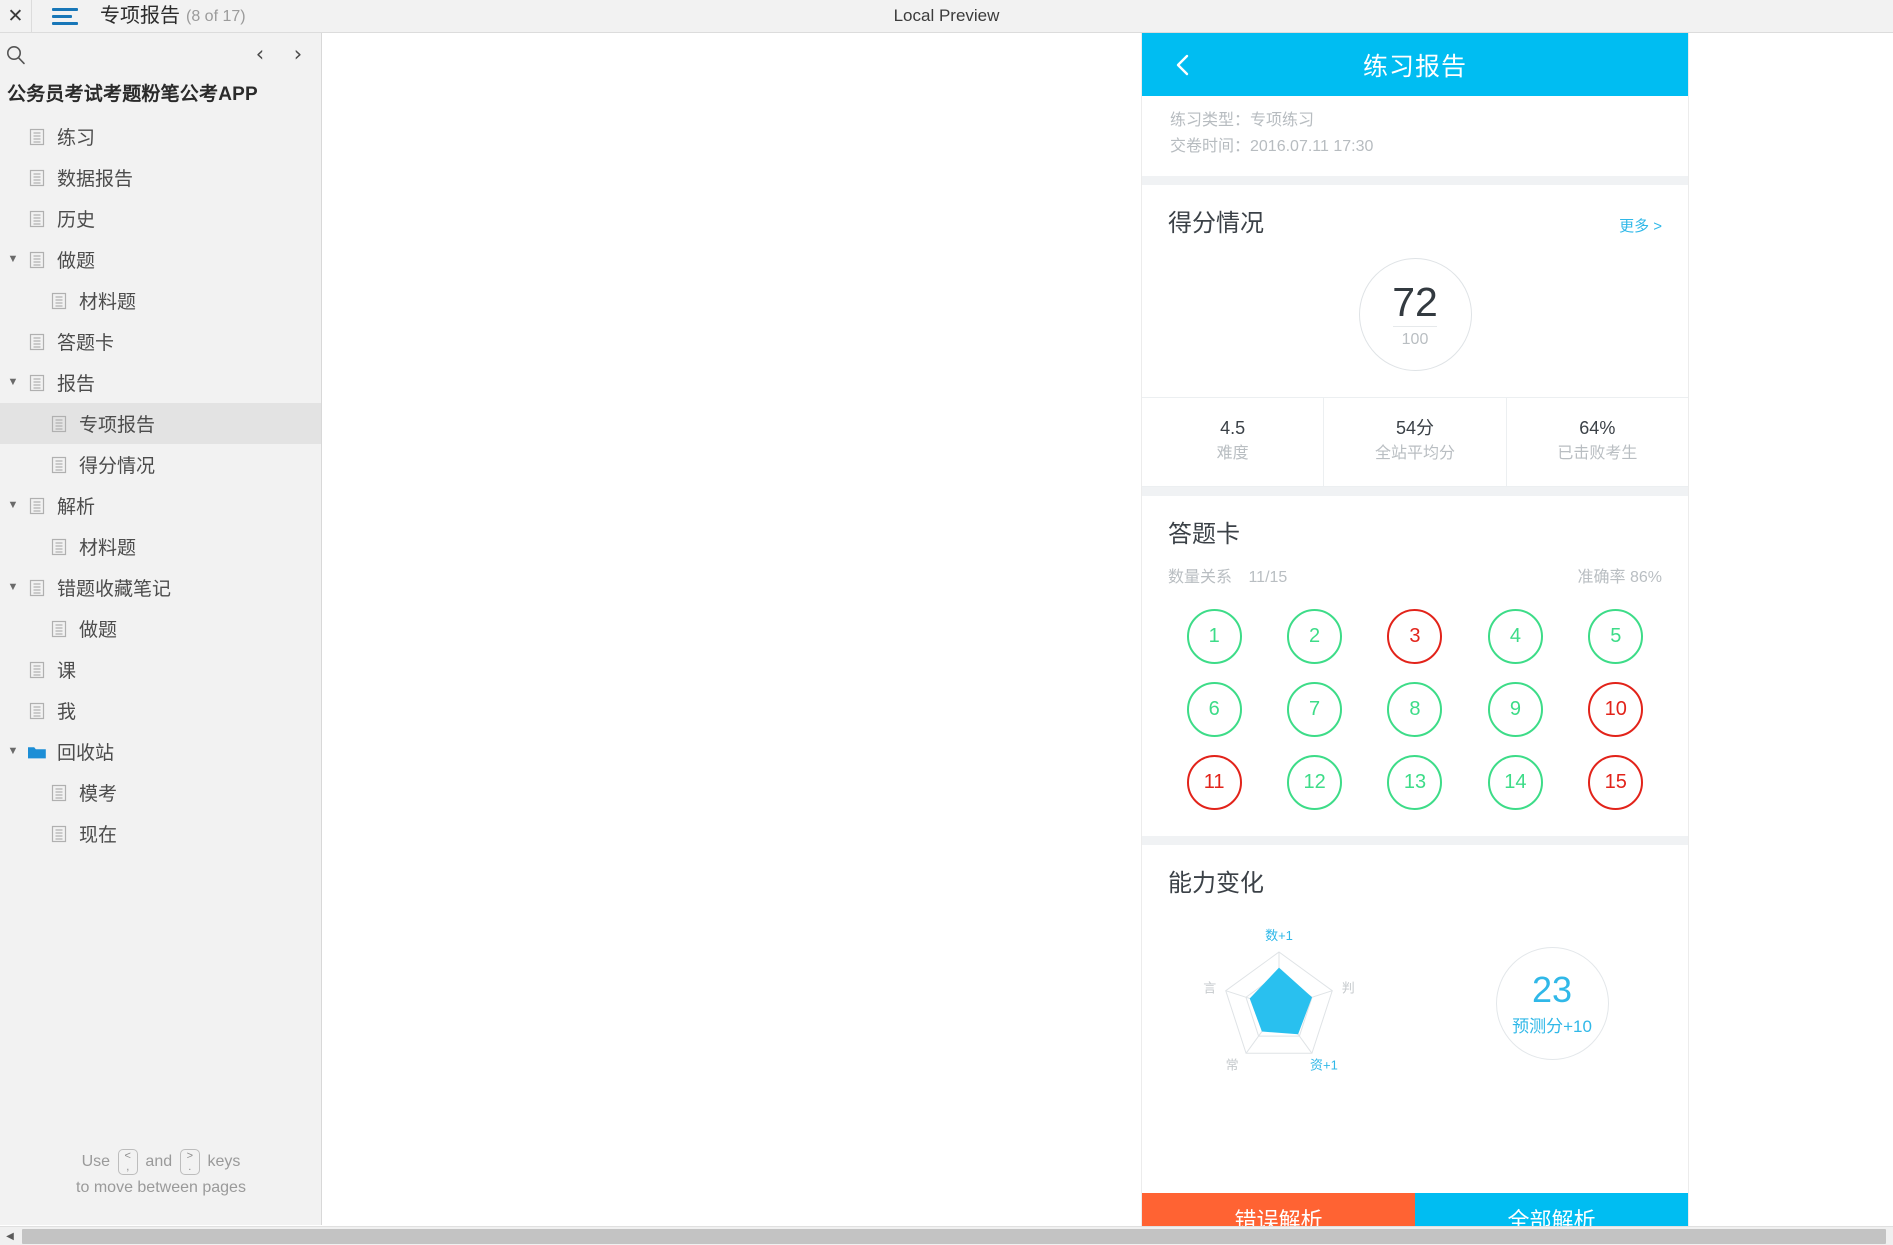  What do you see at coordinates (160, 136) in the screenshot?
I see `tree-item-0: ▼练习` at bounding box center [160, 136].